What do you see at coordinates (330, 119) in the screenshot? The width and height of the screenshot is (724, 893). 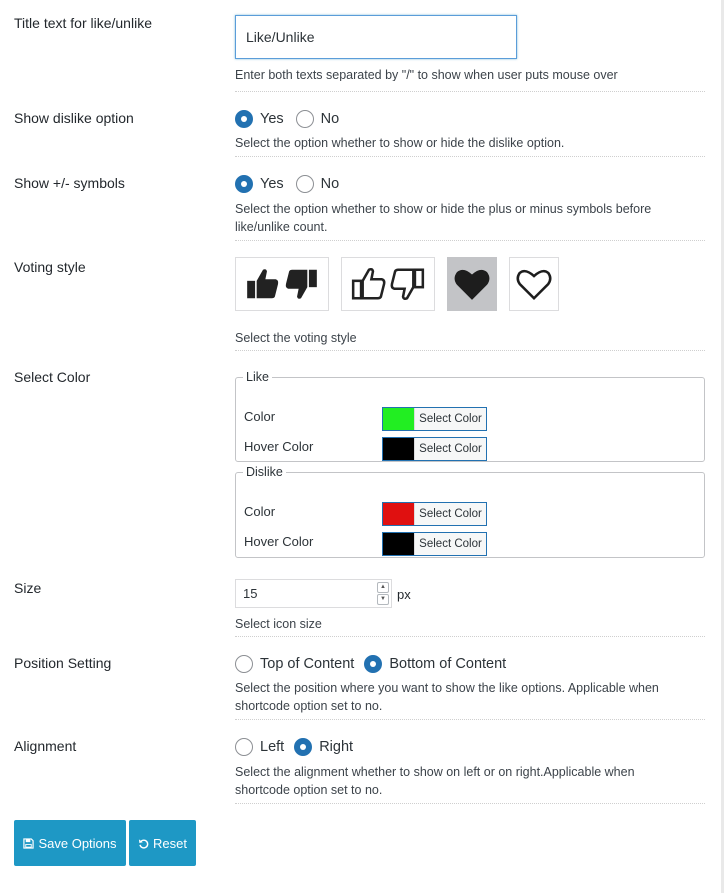 I see `show-dislike-no-label: No` at bounding box center [330, 119].